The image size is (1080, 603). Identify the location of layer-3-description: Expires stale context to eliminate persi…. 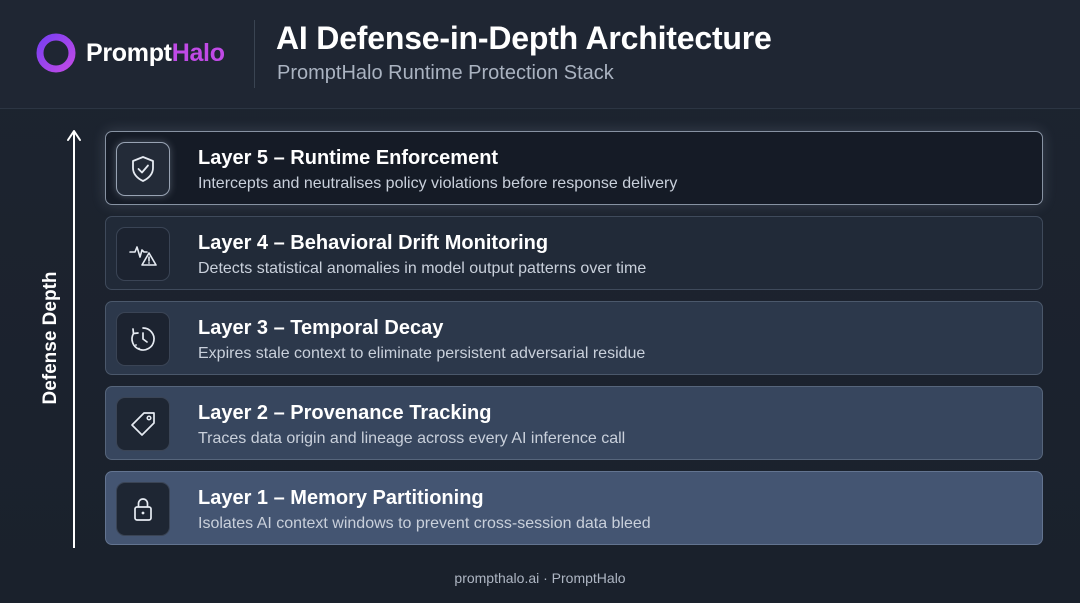
(422, 353).